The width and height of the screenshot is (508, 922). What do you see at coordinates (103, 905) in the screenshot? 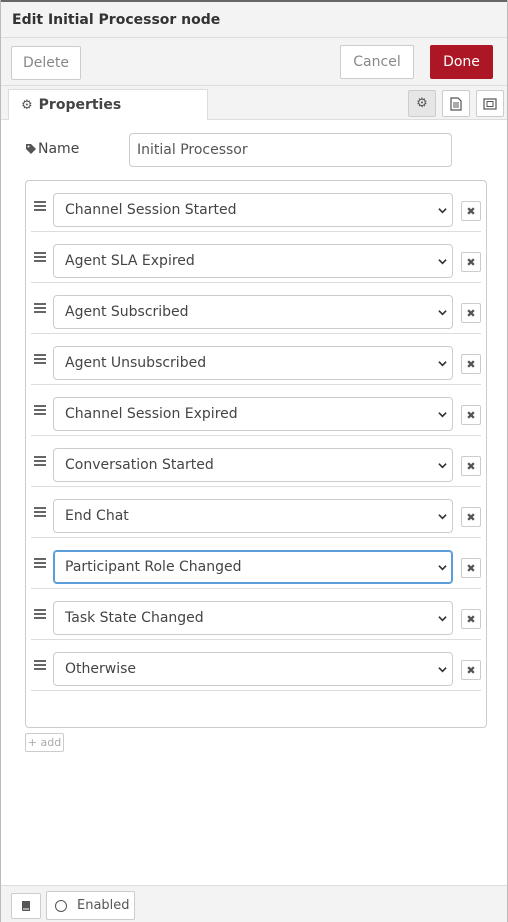
I see `enabled-label: Enabled` at bounding box center [103, 905].